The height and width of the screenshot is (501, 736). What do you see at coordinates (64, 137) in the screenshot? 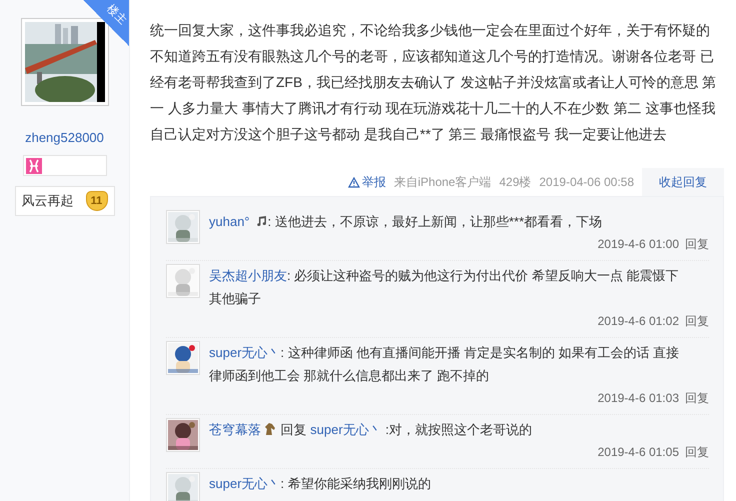
I see `username-link: zheng528000` at bounding box center [64, 137].